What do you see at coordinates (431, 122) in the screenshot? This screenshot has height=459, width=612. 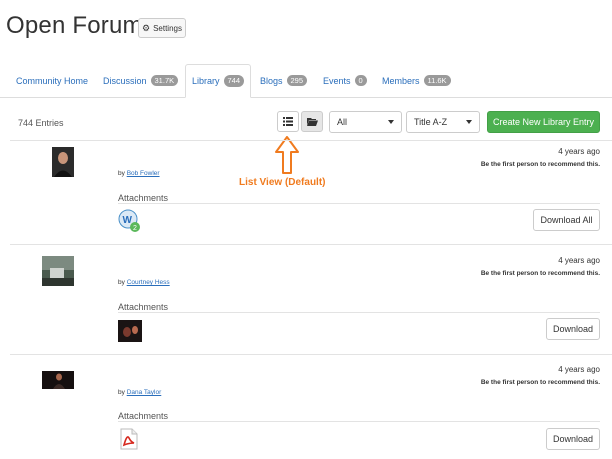 I see `sort-select-value: Title A-Z` at bounding box center [431, 122].